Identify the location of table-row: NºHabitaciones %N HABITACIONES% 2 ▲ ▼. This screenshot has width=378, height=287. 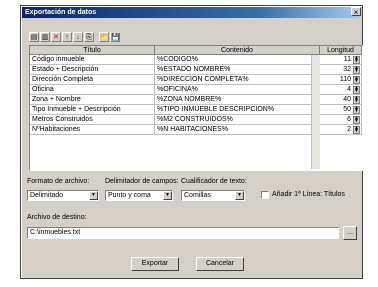
(196, 130).